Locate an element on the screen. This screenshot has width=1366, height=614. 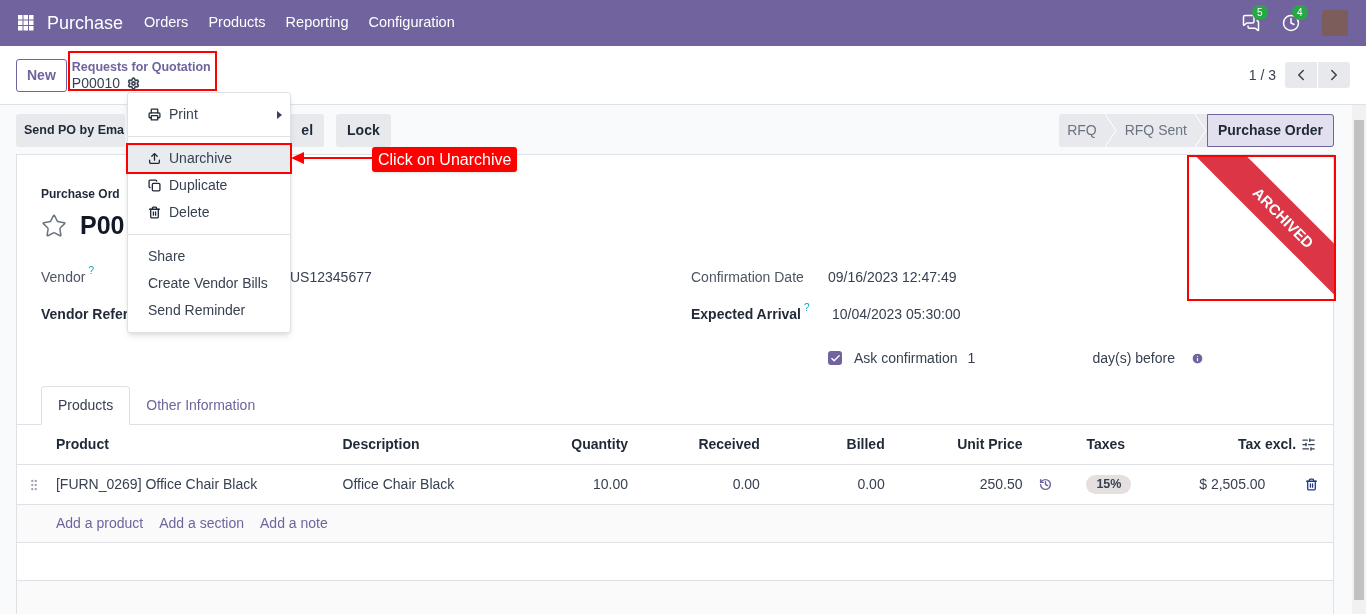
scrollbar-thumb is located at coordinates (1359, 360).